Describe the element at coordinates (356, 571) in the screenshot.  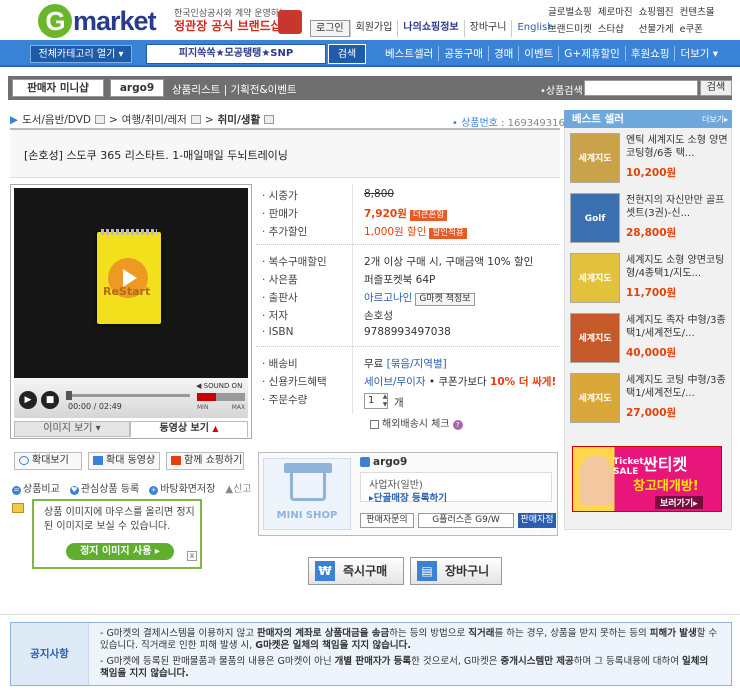
I see `buy-now-button: ₩ 즉시구매` at that location.